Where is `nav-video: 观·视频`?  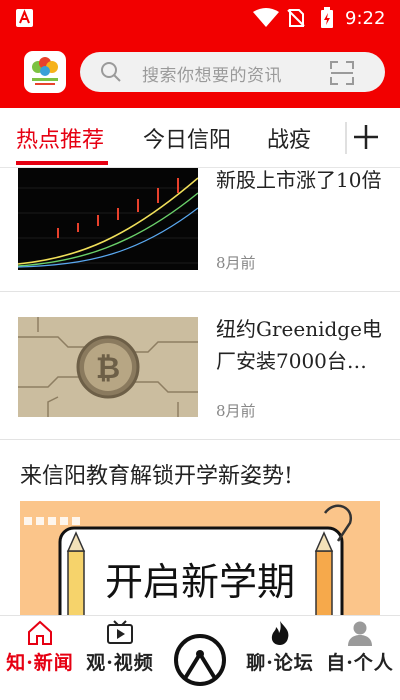 nav-video: 观·视频 is located at coordinates (120, 658).